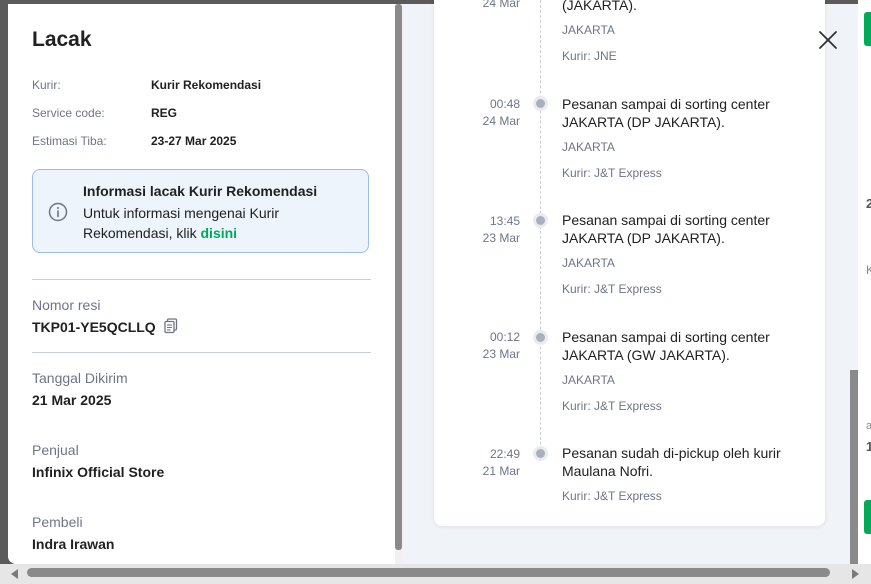 The image size is (871, 584). I want to click on background-text: K, so click(868, 270).